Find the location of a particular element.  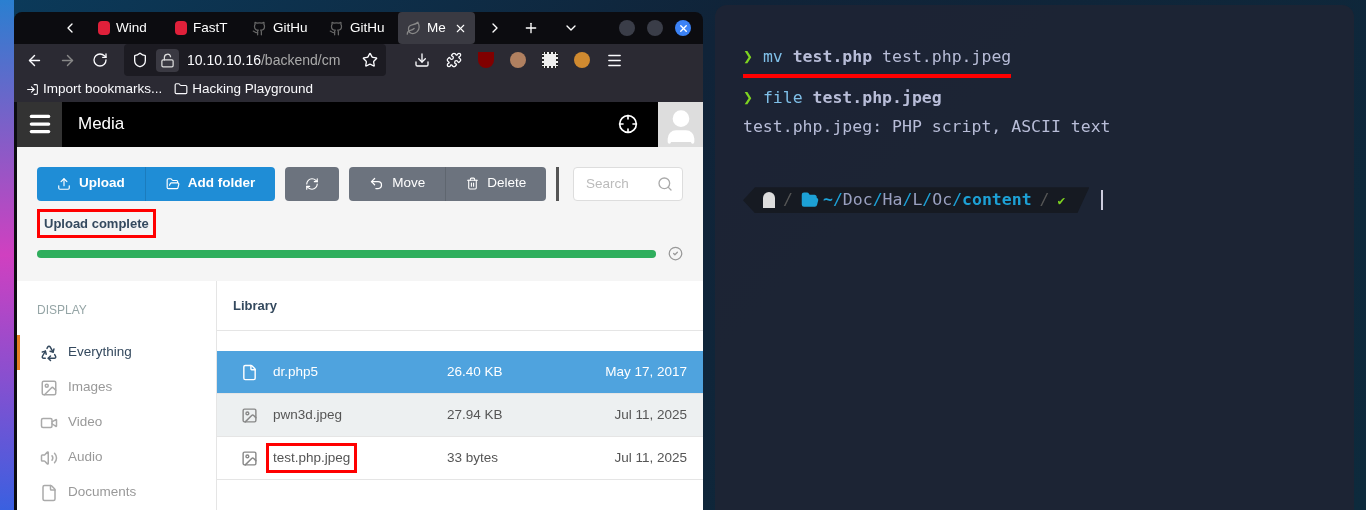

leaf-icon is located at coordinates (413, 28).